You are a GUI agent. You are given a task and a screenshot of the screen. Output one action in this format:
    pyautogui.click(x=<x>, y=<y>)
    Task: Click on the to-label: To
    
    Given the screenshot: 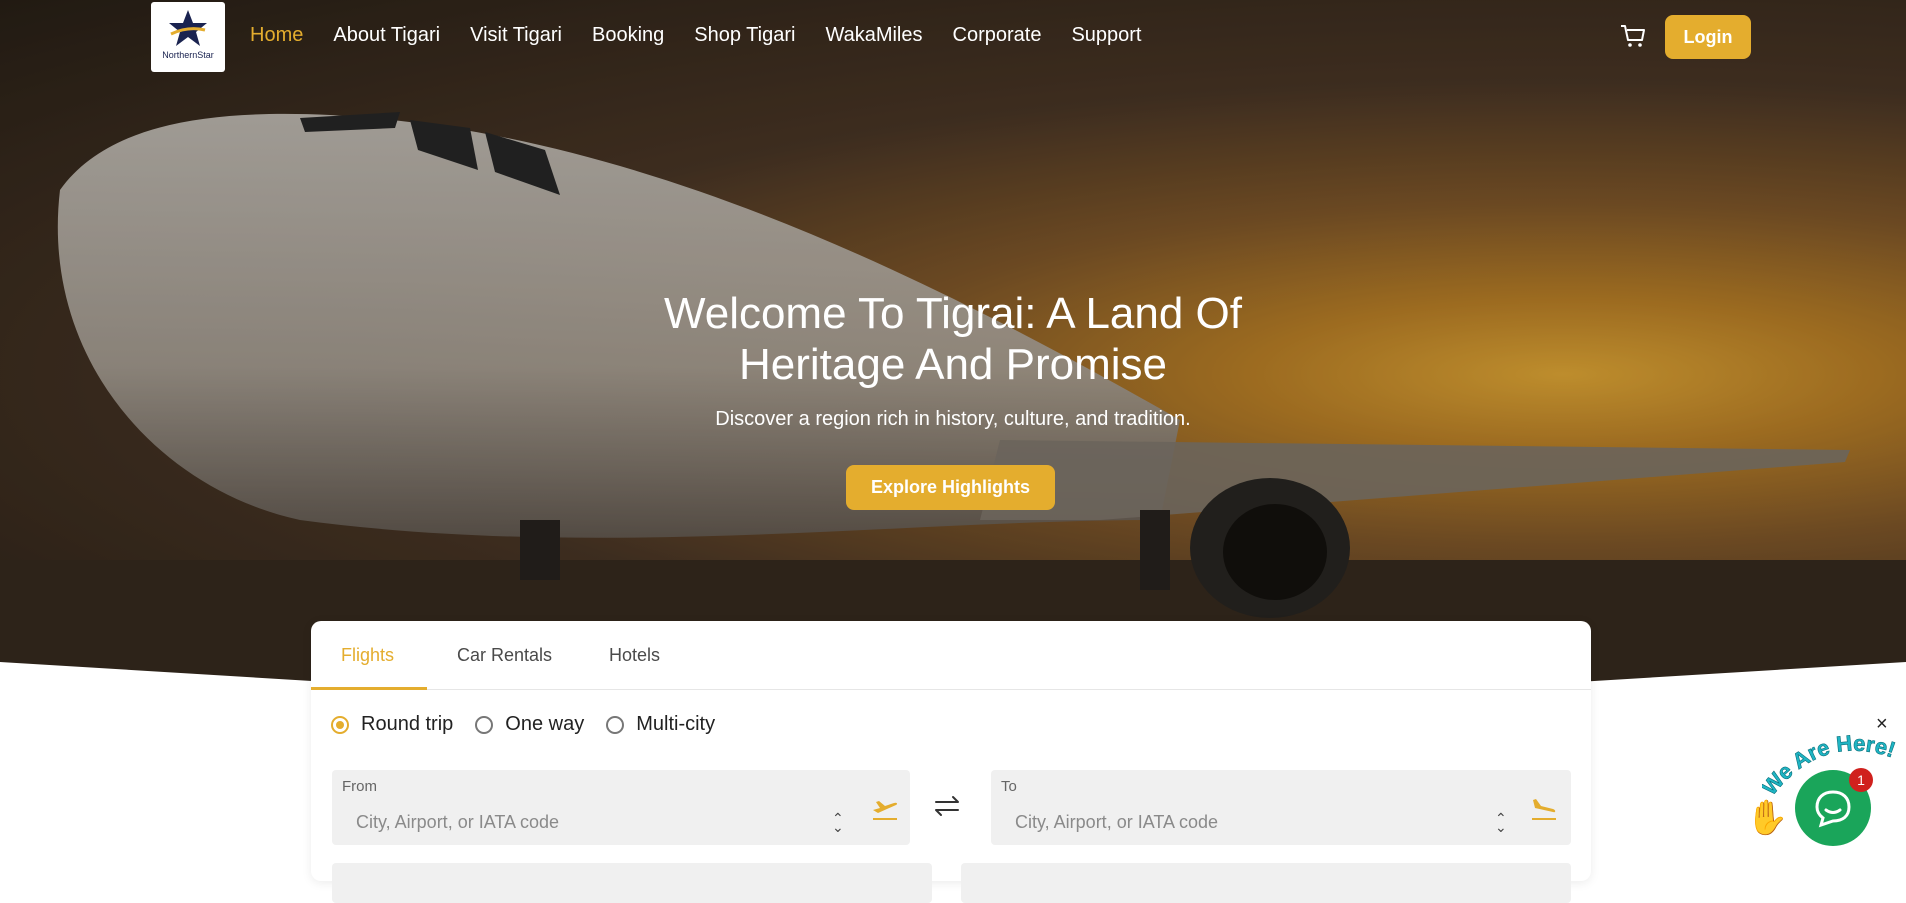 What is the action you would take?
    pyautogui.click(x=1009, y=786)
    